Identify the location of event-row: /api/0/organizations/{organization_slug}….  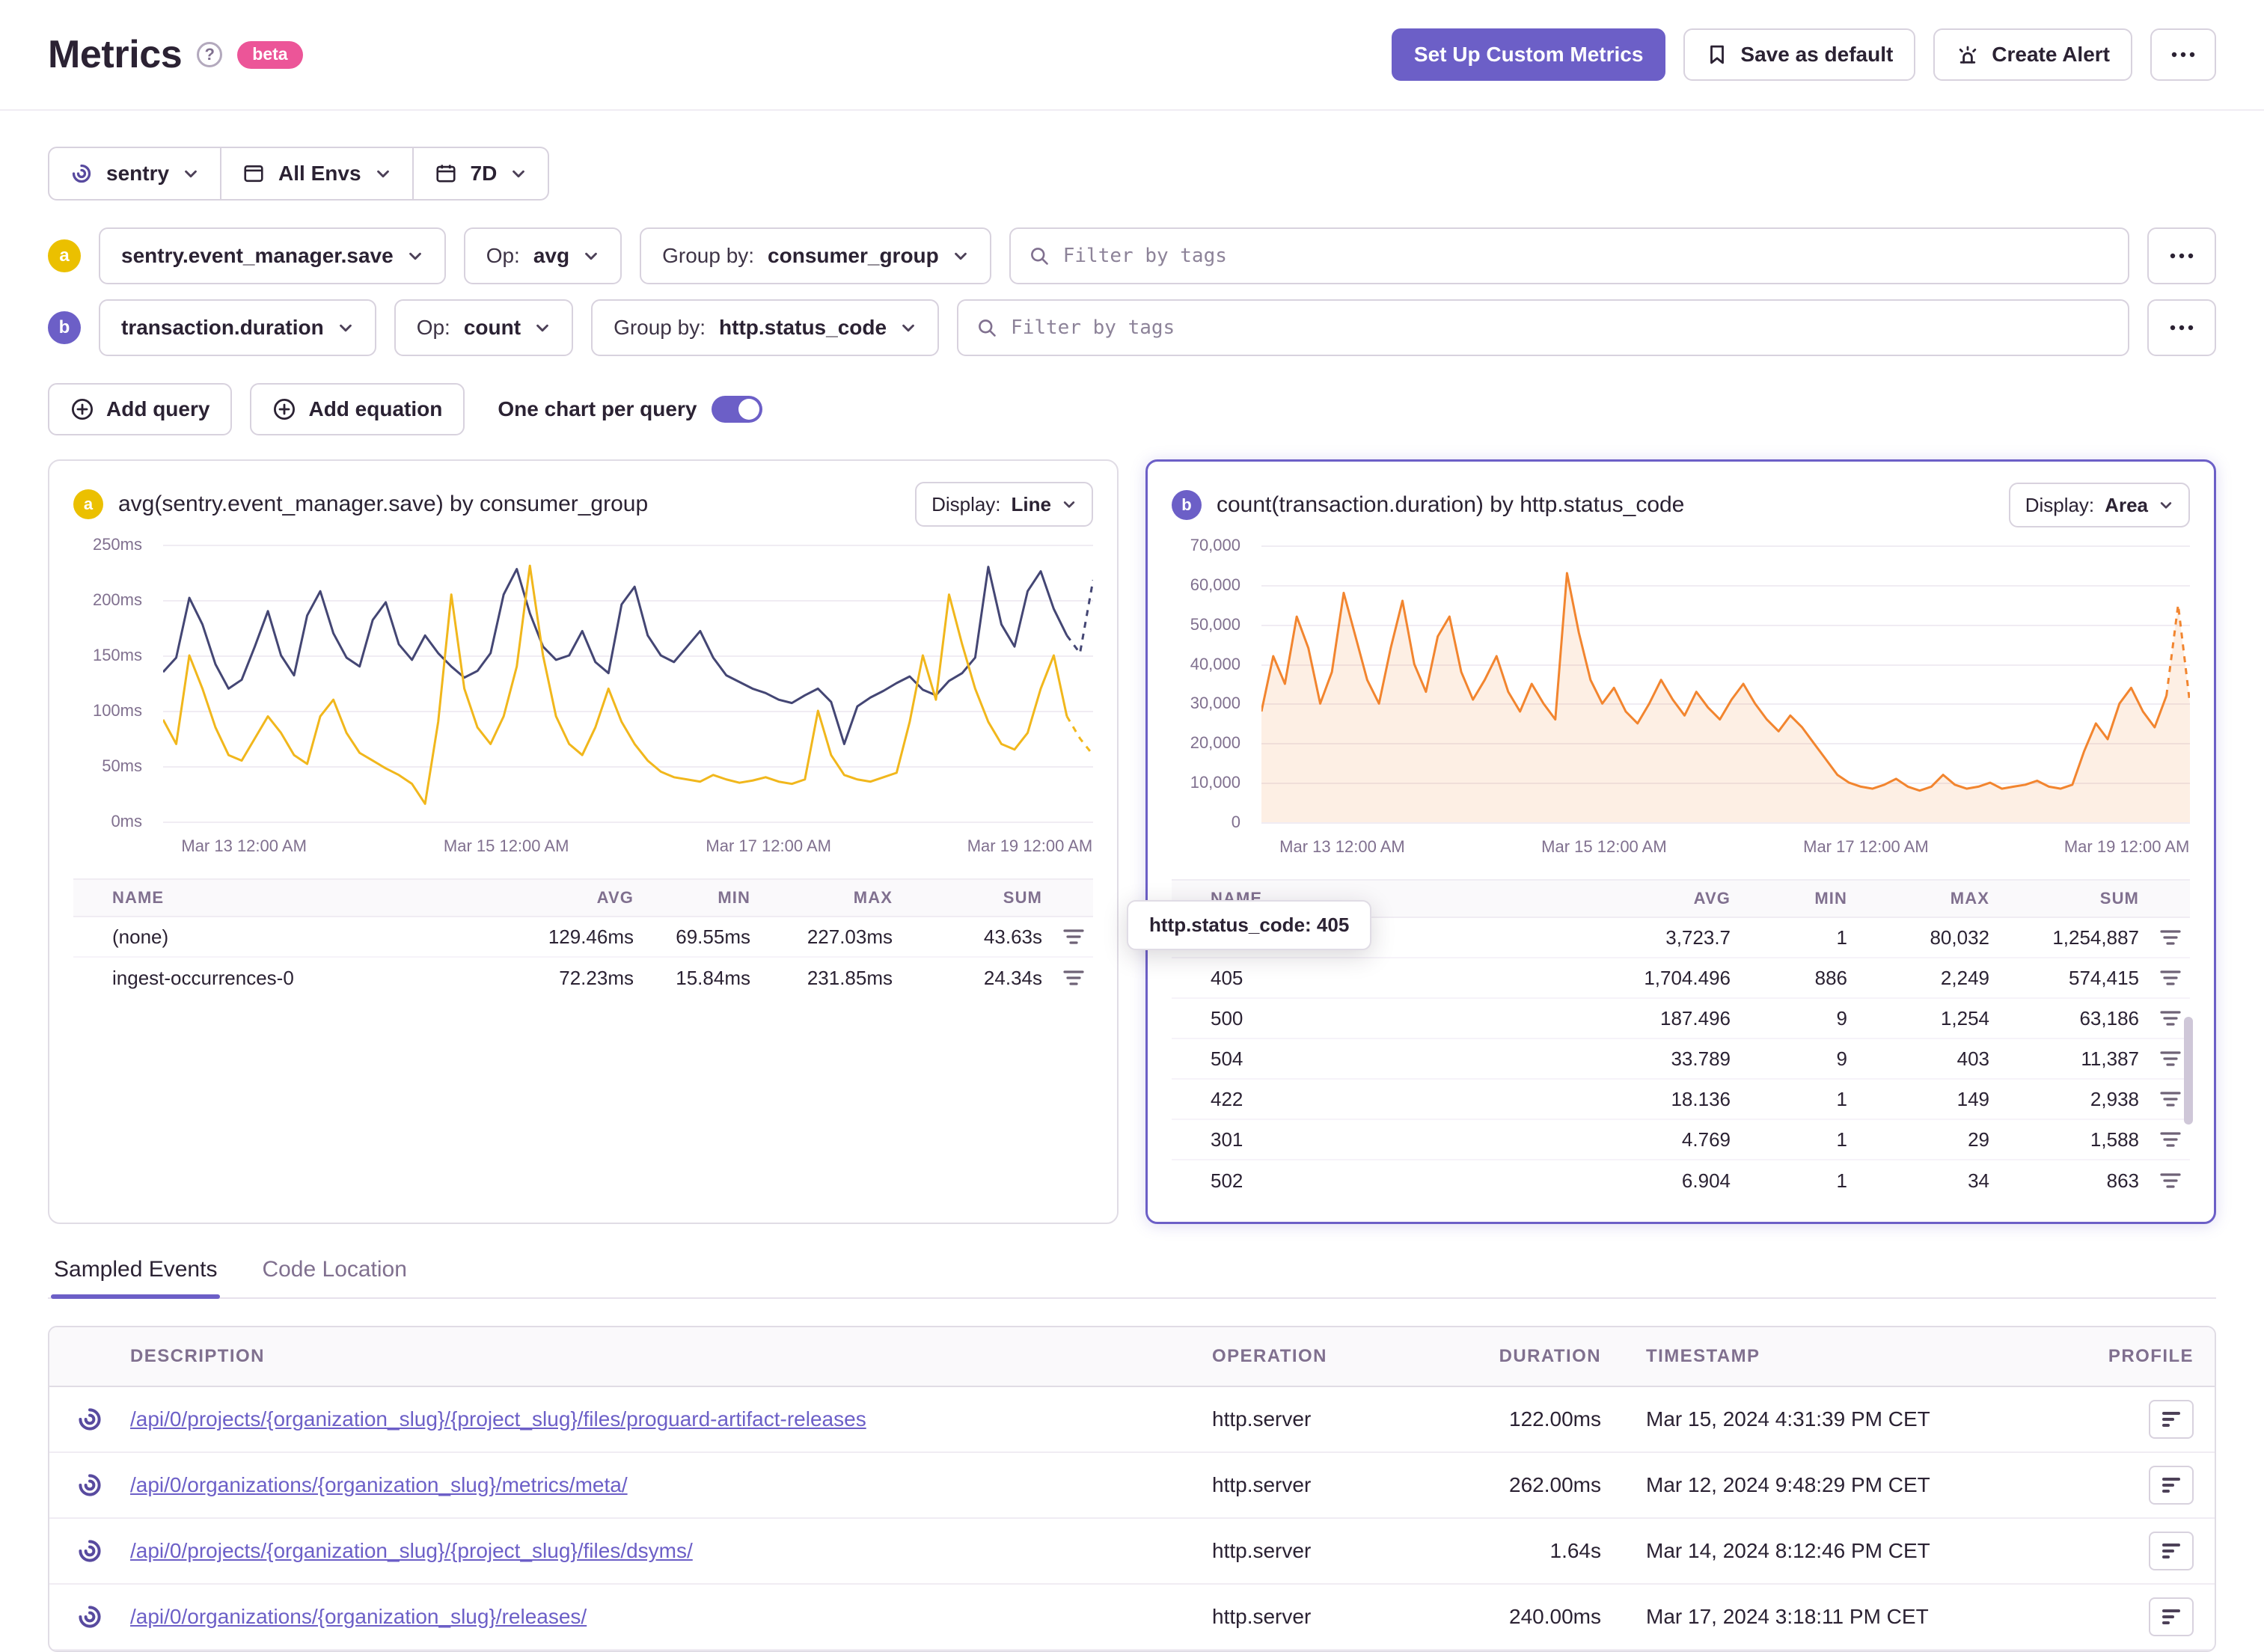
(1132, 1618).